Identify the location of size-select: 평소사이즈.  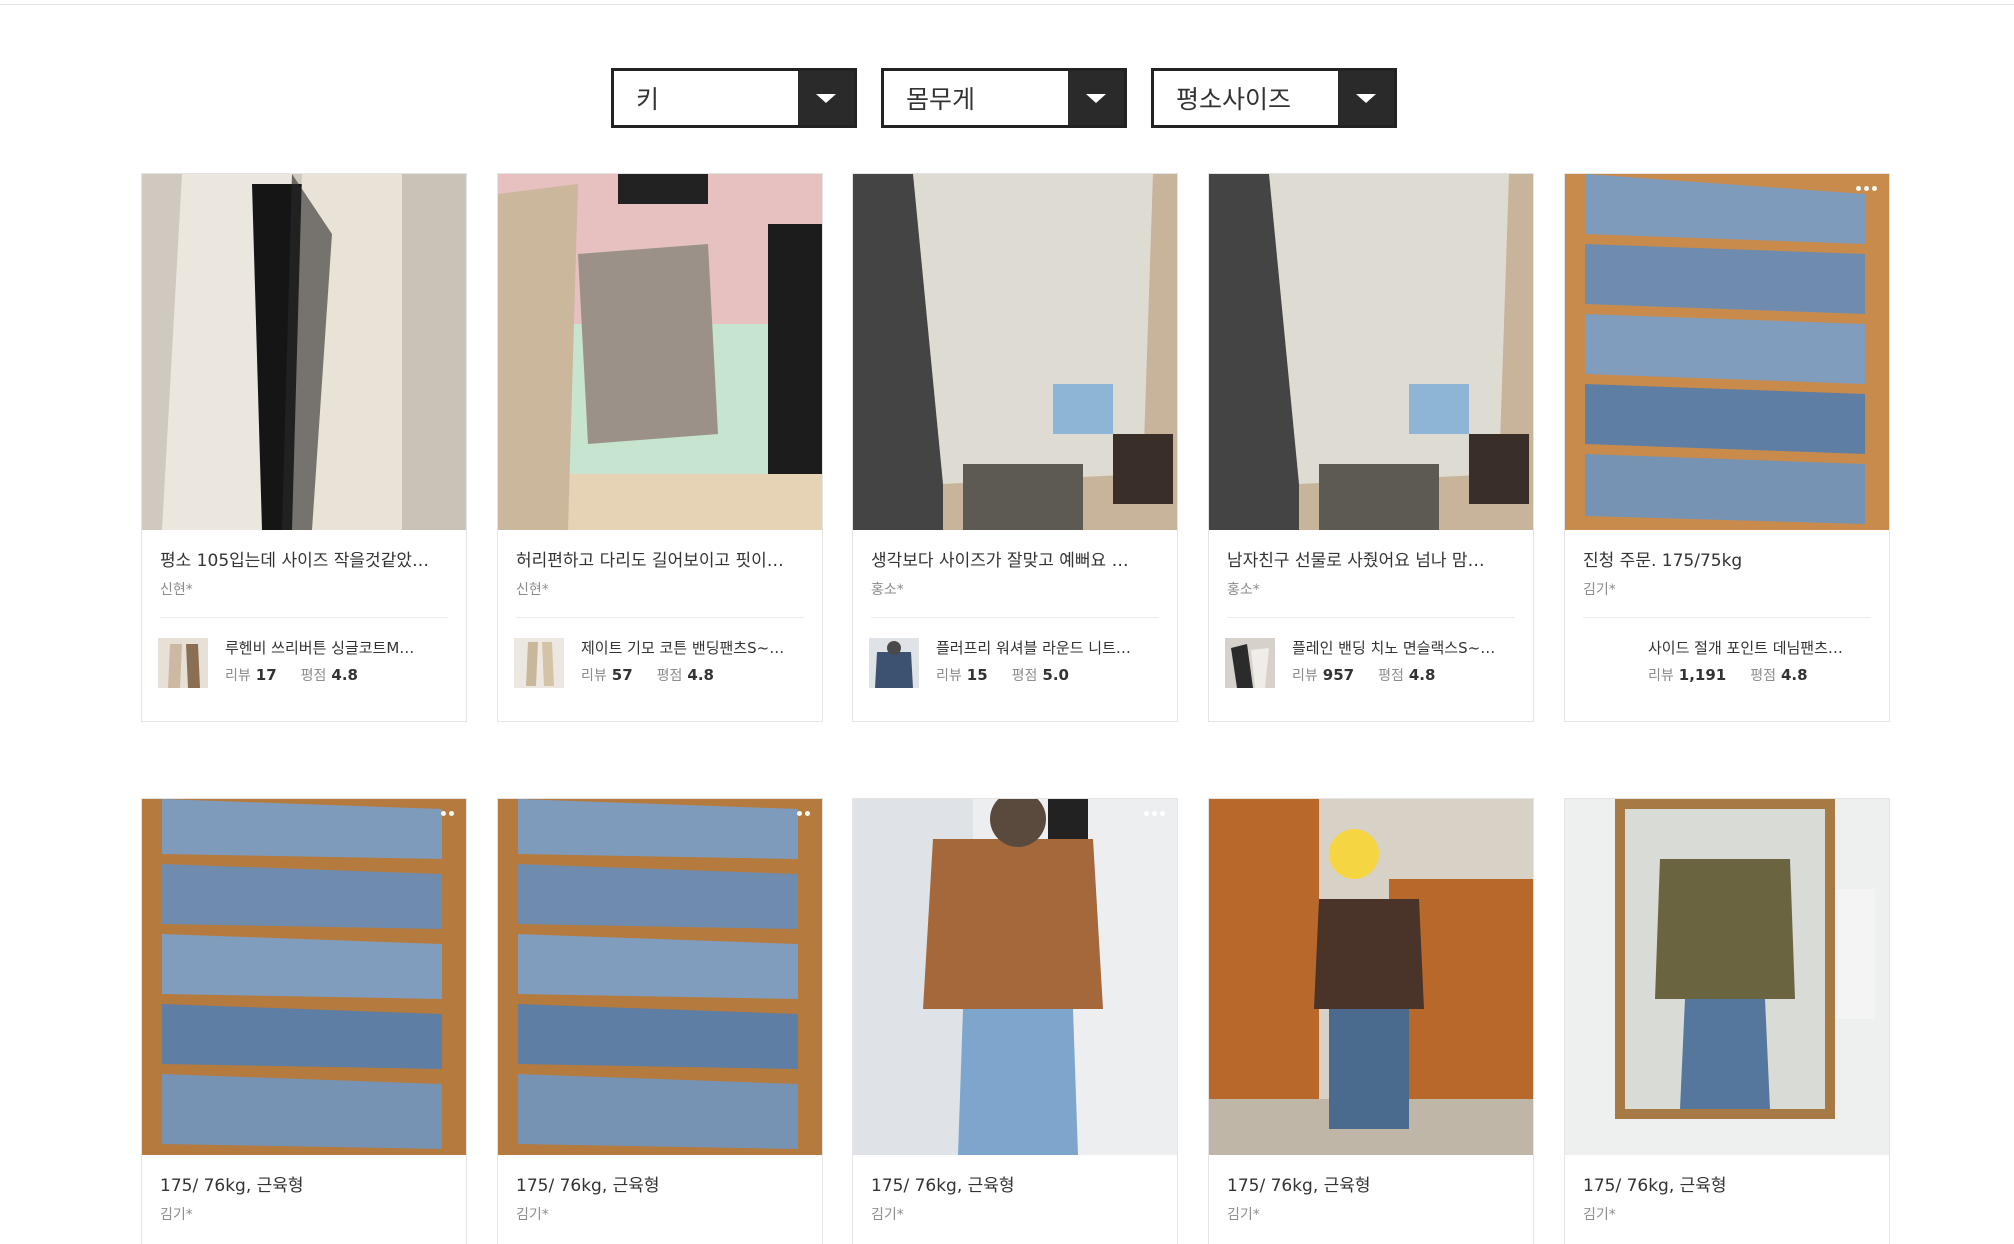
(1274, 98).